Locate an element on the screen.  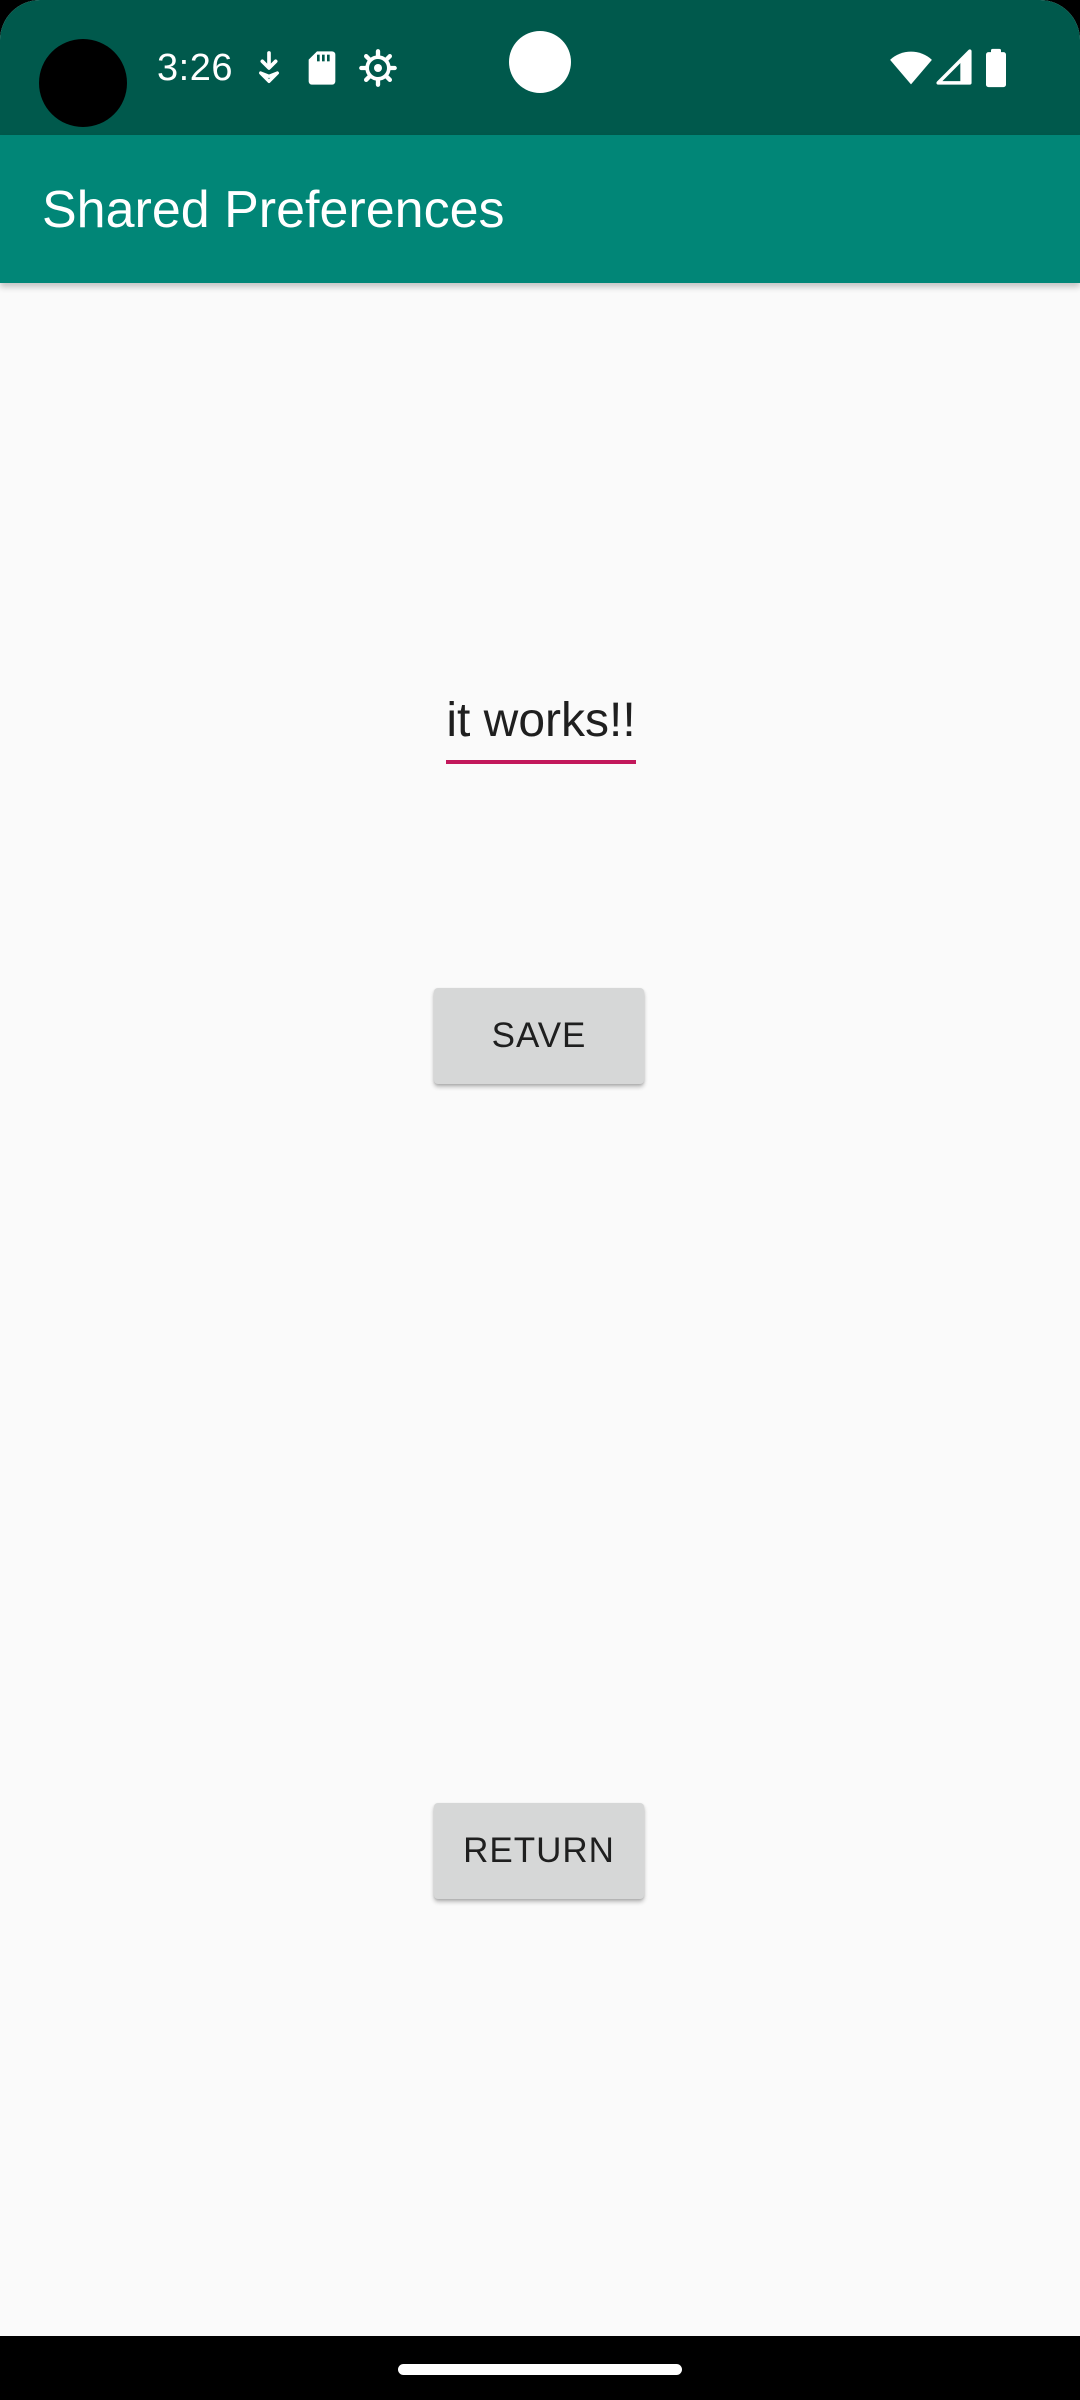
navigation-bar is located at coordinates (540, 2368).